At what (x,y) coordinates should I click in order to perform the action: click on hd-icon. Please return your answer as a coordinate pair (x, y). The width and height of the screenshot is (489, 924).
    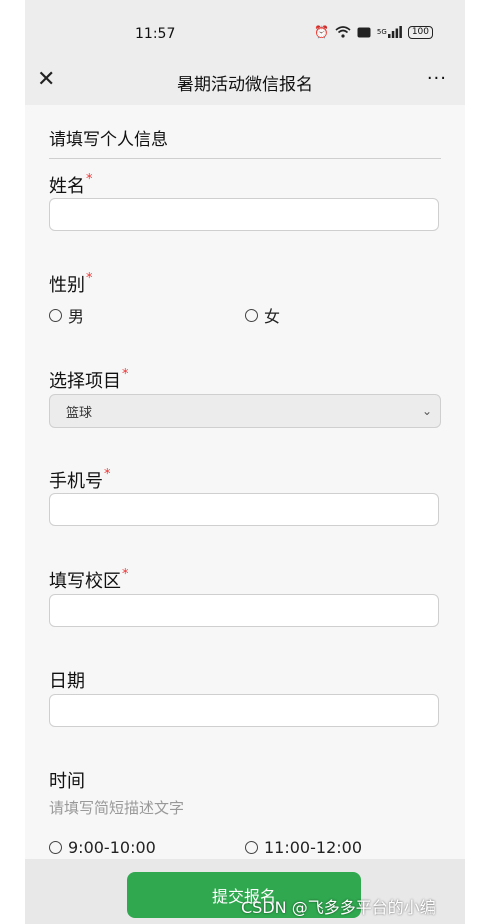
    Looking at the image, I should click on (364, 32).